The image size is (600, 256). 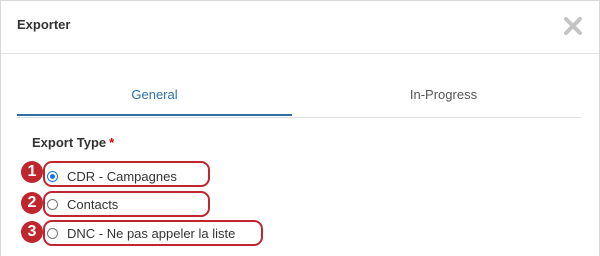 What do you see at coordinates (151, 233) in the screenshot?
I see `option-label: DNC - Ne pas appeler la liste` at bounding box center [151, 233].